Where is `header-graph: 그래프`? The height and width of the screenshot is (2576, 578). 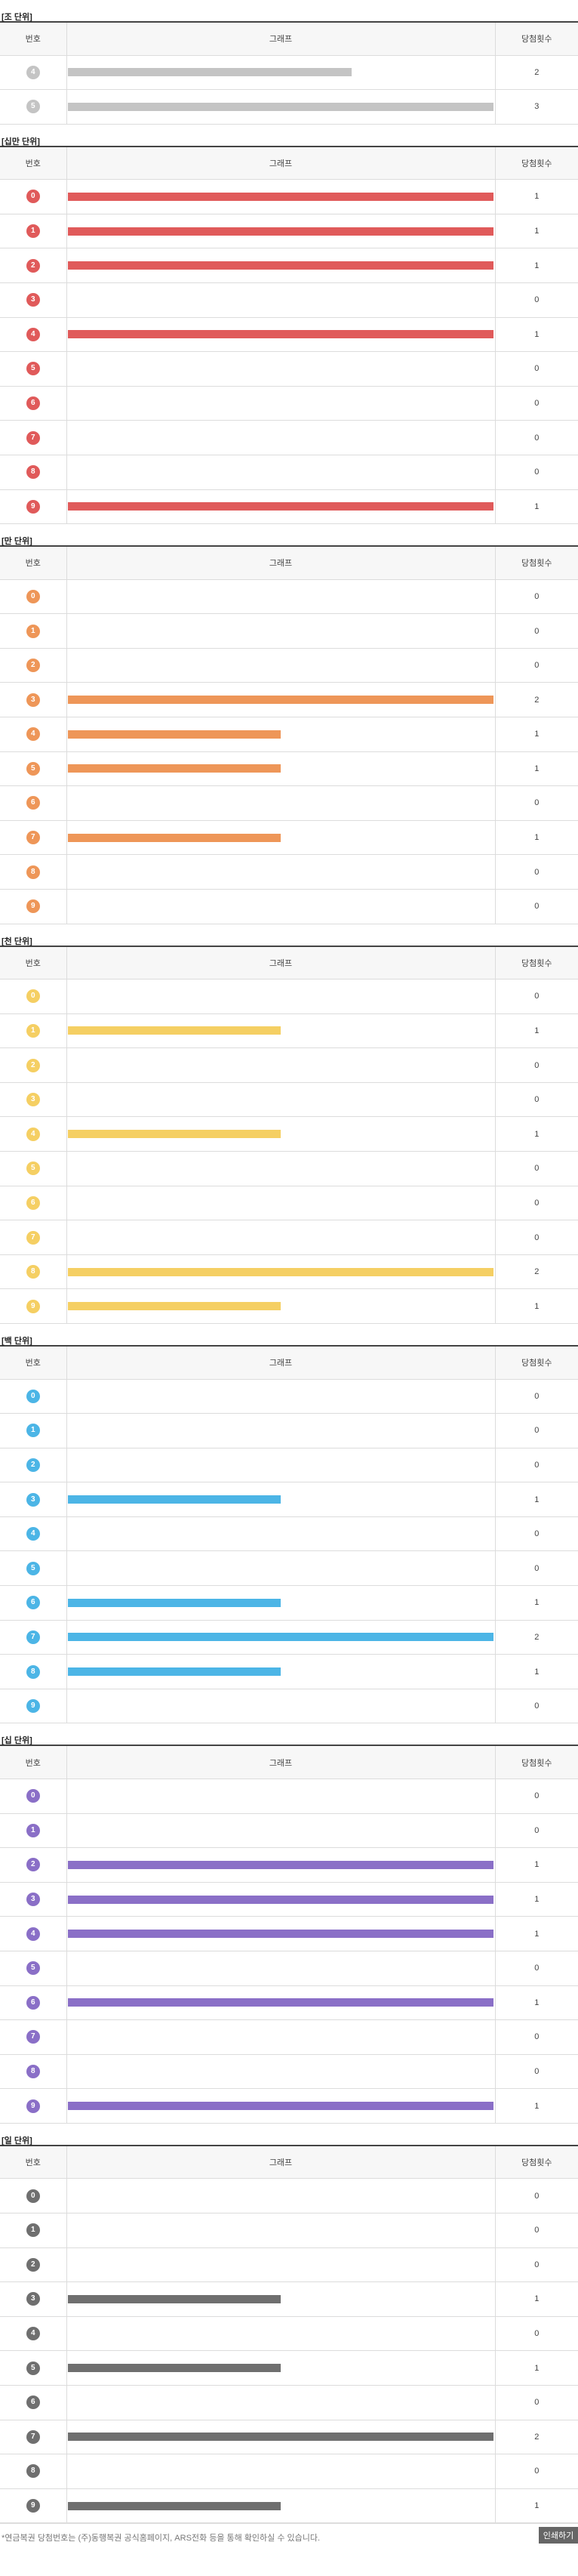
header-graph: 그래프 is located at coordinates (281, 562).